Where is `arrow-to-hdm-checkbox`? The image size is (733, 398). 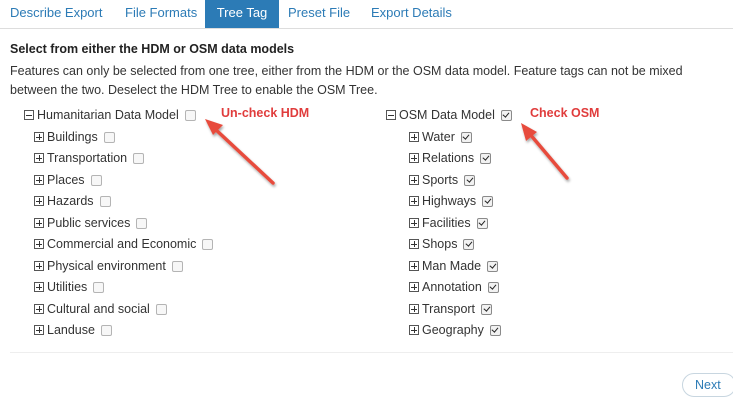
arrow-to-hdm-checkbox is located at coordinates (240, 152).